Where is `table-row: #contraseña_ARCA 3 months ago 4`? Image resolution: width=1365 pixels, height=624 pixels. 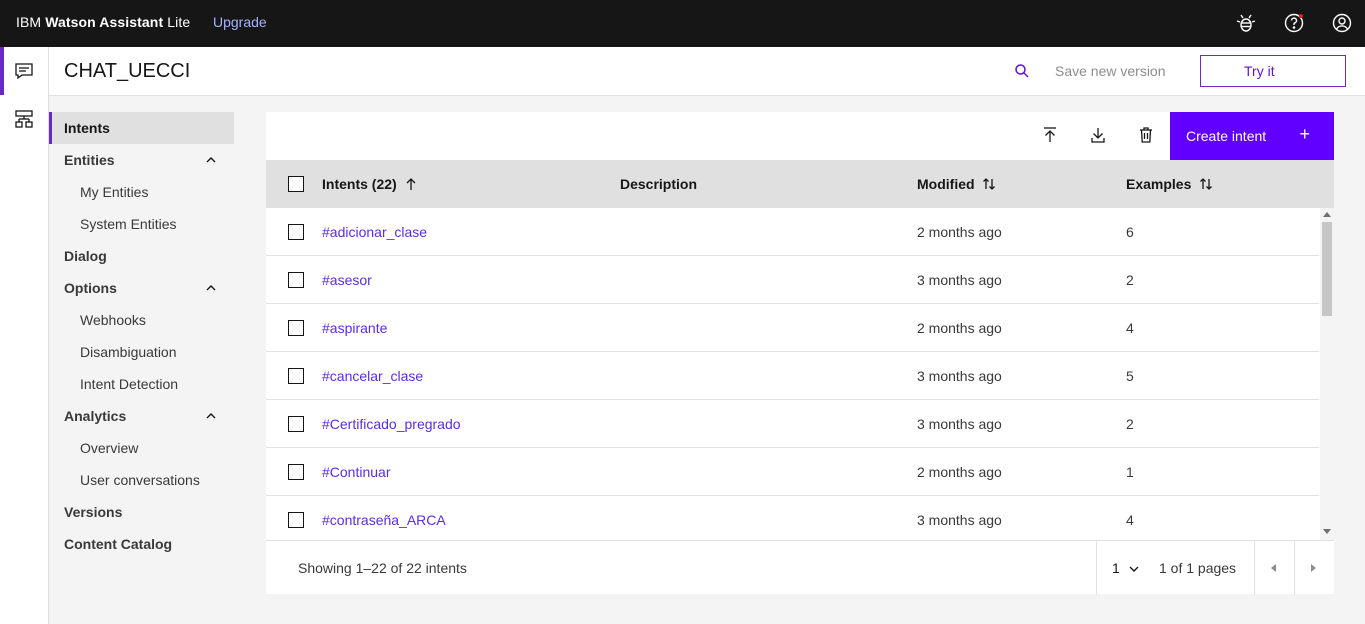
table-row: #contraseña_ARCA 3 months ago 4 is located at coordinates (792, 518).